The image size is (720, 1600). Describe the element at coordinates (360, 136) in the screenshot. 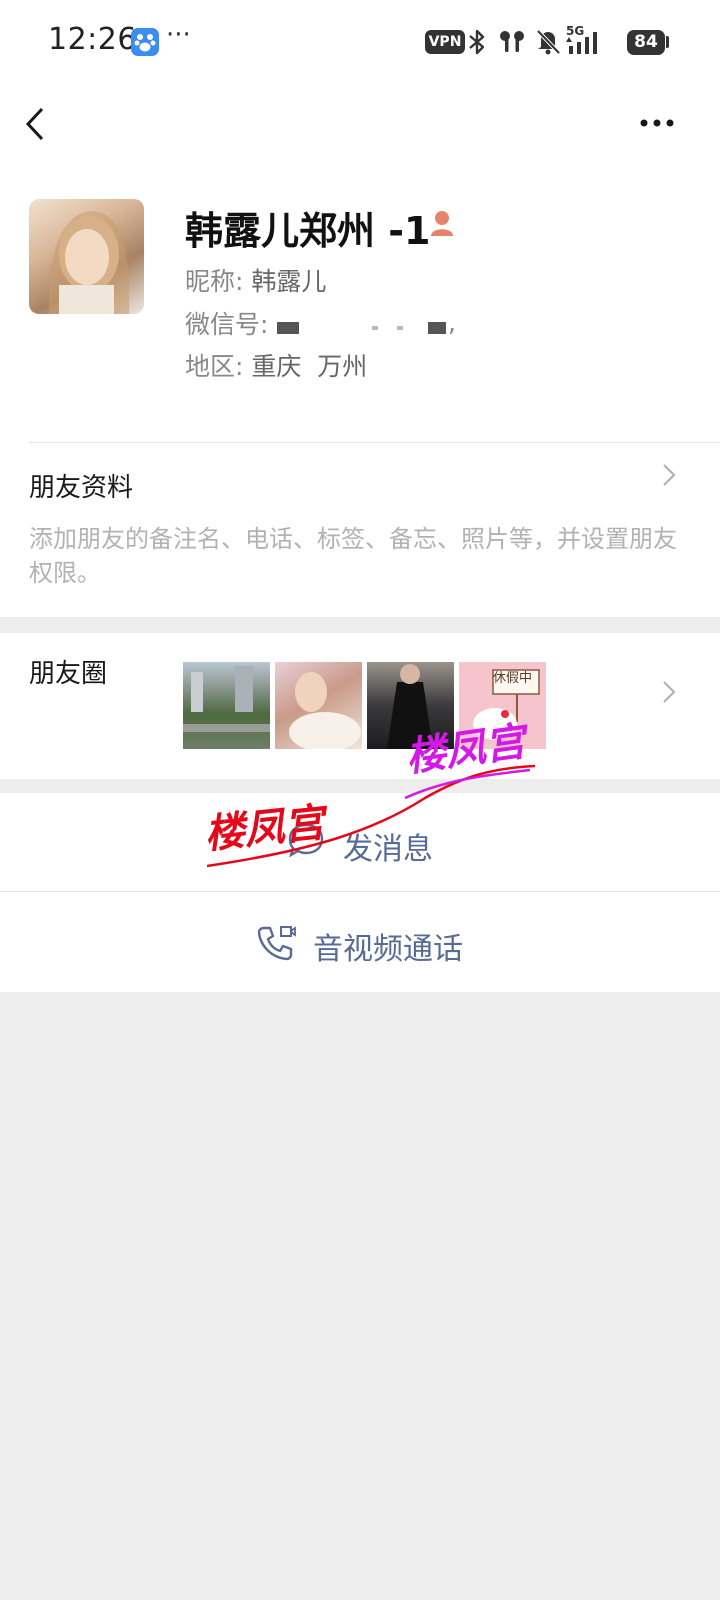

I see `top-bar` at that location.